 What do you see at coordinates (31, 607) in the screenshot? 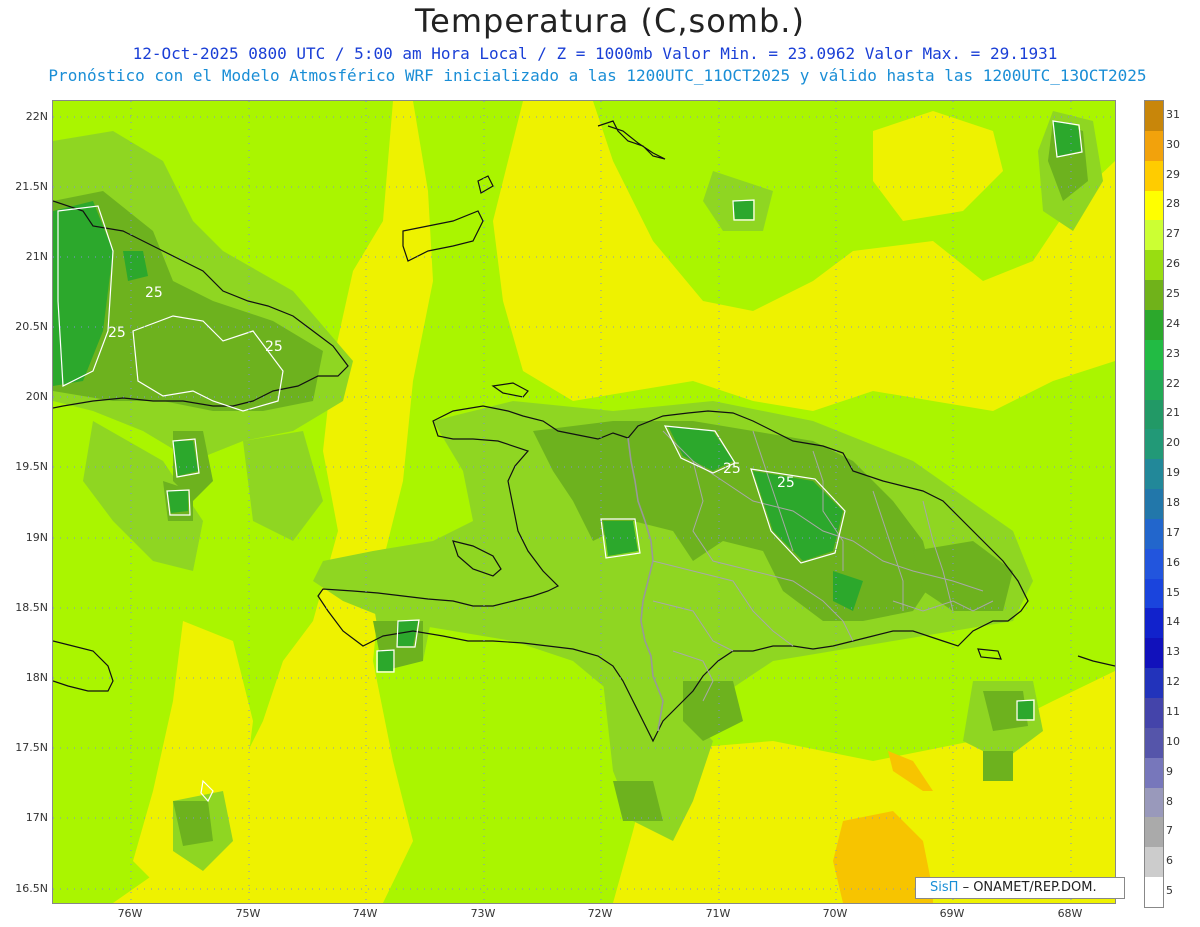
I see `lat-label-18-5n: 18.5N` at bounding box center [31, 607].